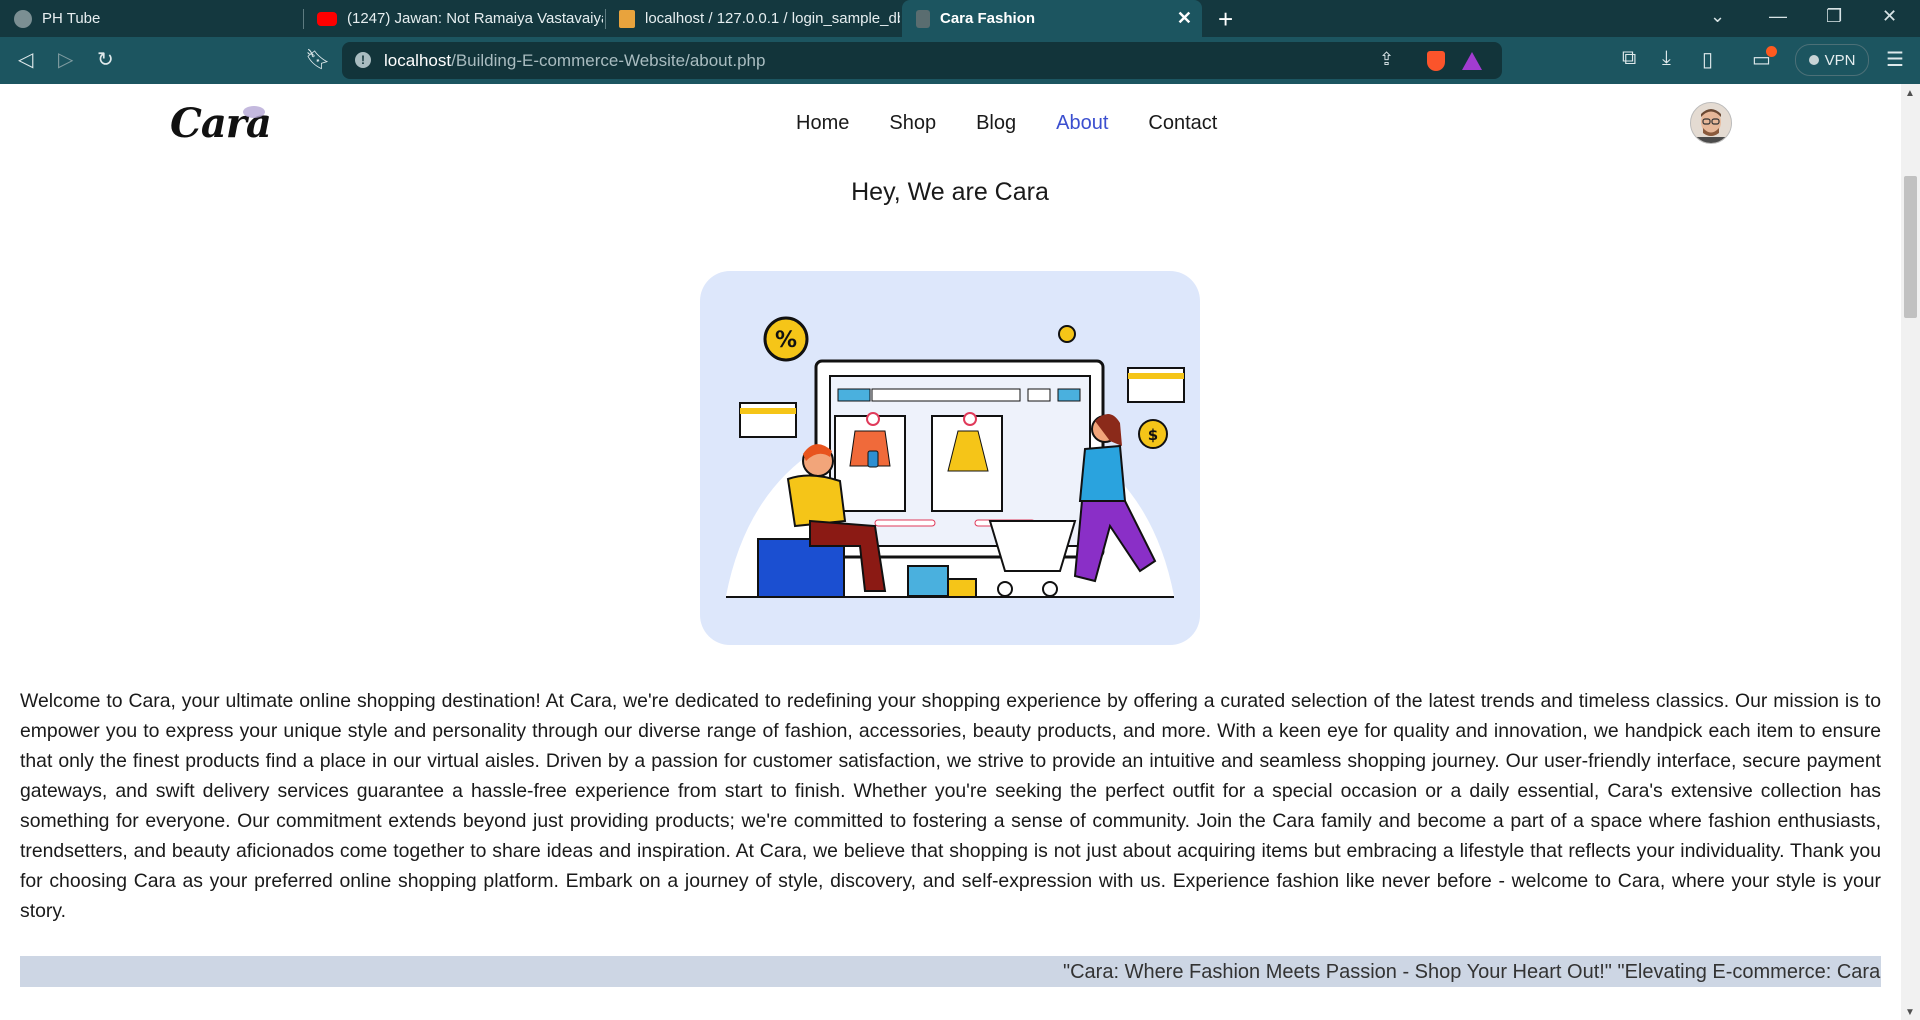 Image resolution: width=1920 pixels, height=1020 pixels. I want to click on vpn-label: VPN, so click(1840, 60).